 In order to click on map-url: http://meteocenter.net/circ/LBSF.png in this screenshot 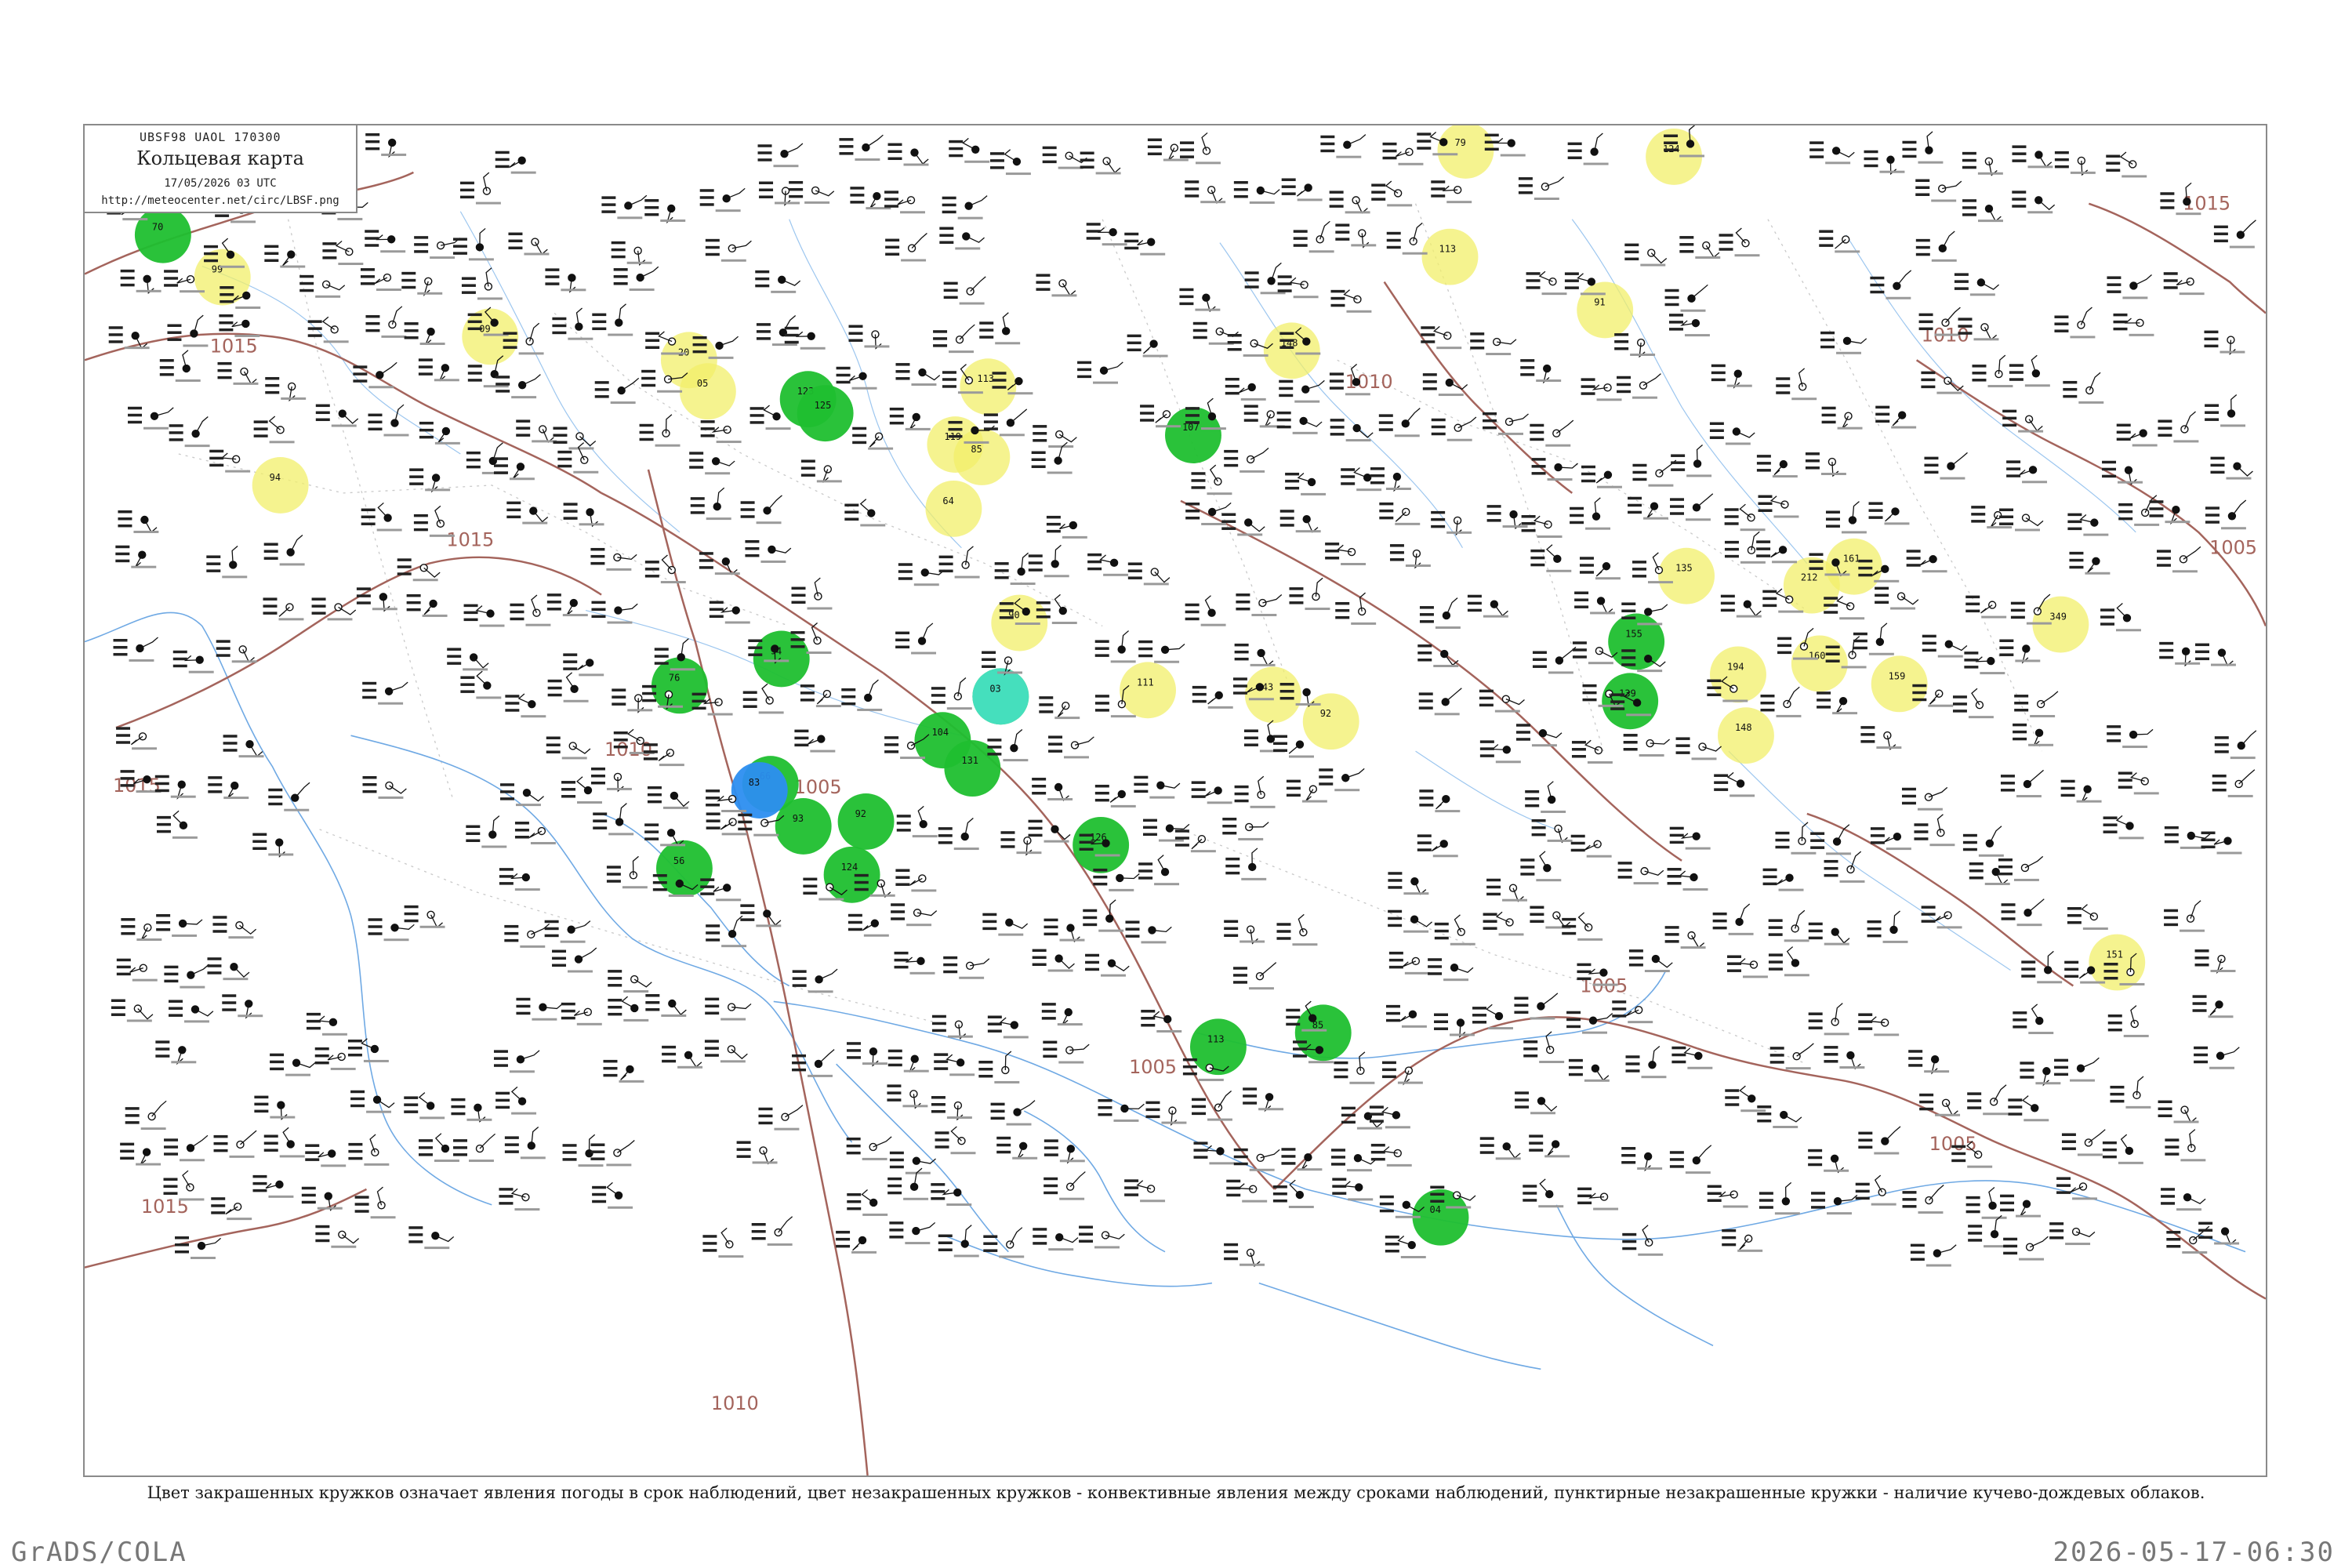, I will do `click(220, 200)`.